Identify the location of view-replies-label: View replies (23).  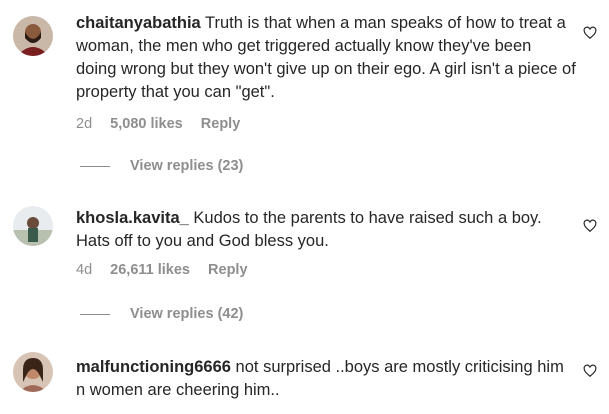
(187, 166).